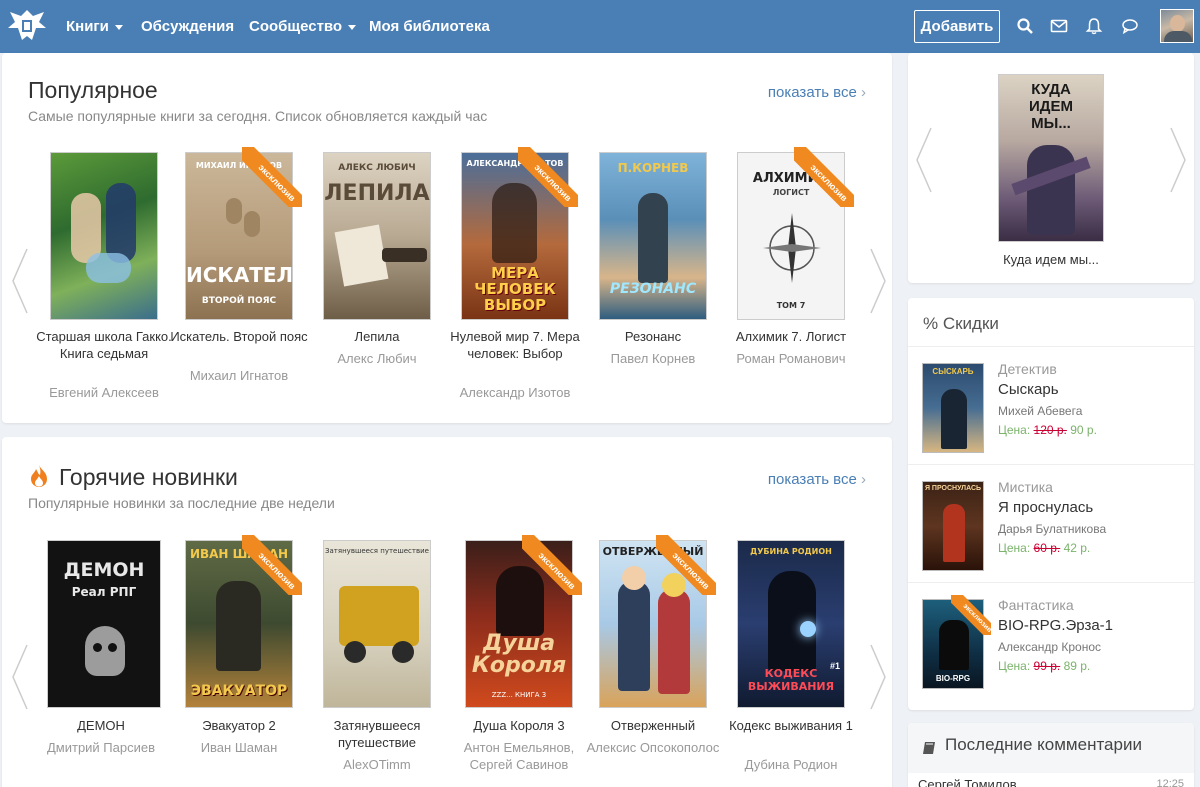 The height and width of the screenshot is (787, 1200). I want to click on book-author: Иван Шаман, so click(239, 747).